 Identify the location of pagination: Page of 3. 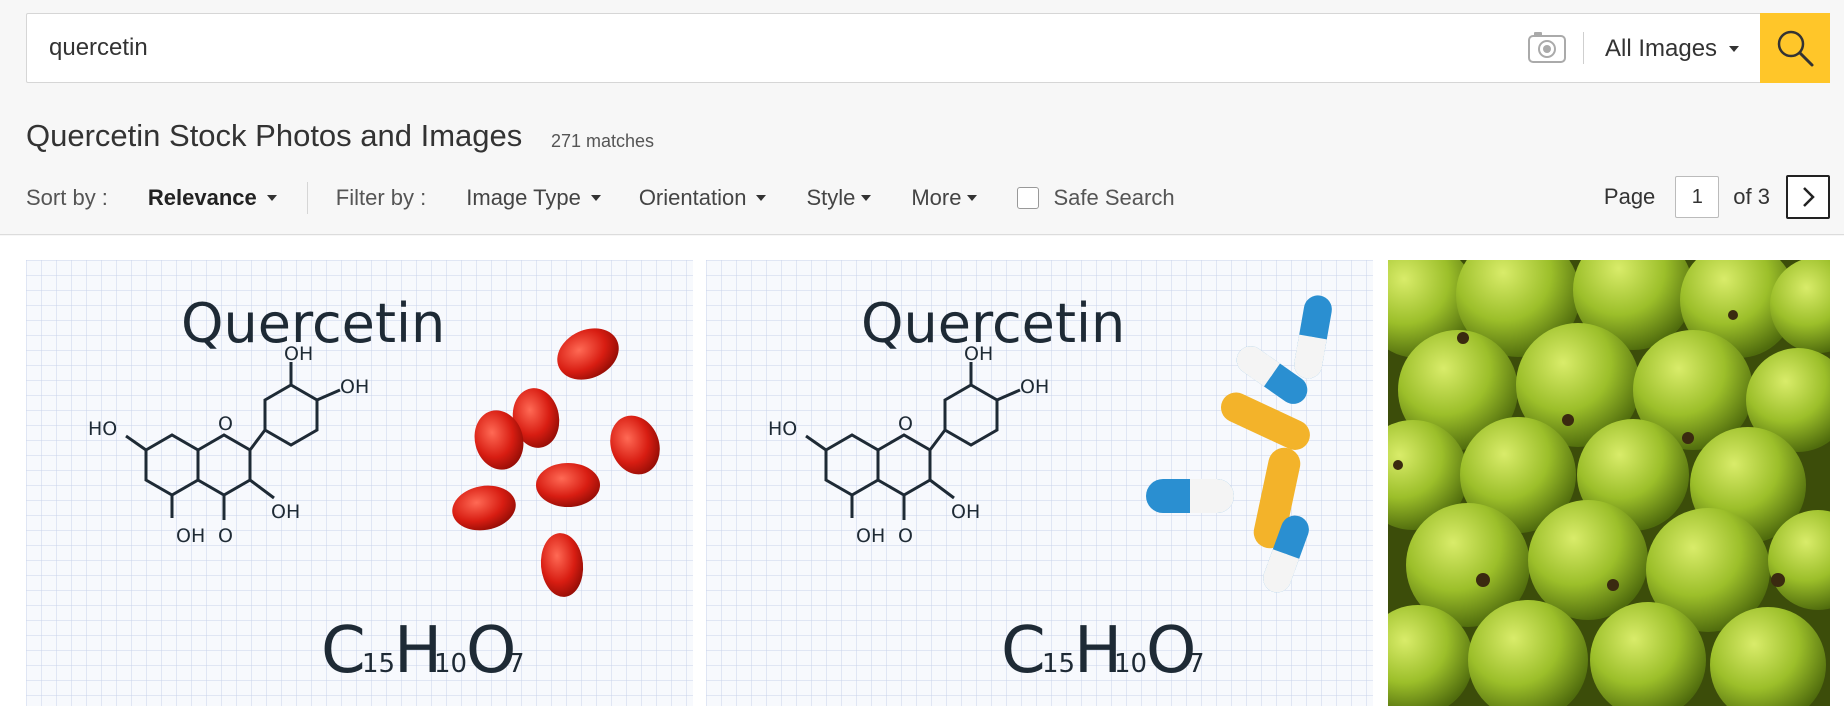
(1717, 197).